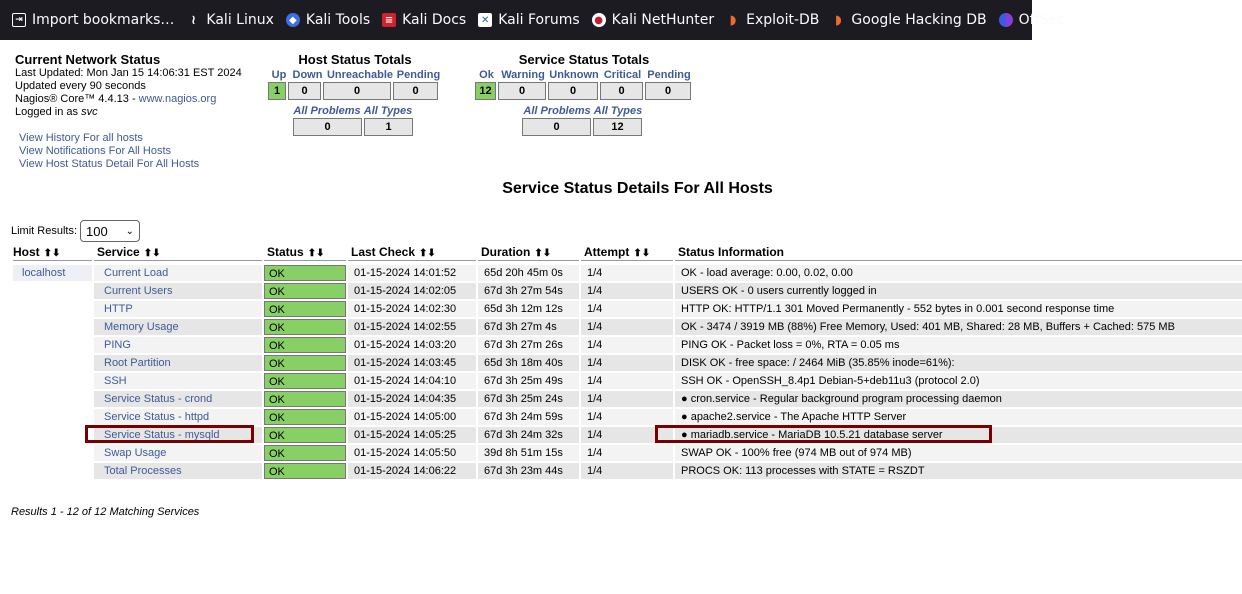 The width and height of the screenshot is (1242, 594). What do you see at coordinates (637, 188) in the screenshot?
I see `page-title: Service Status Details For All Hosts` at bounding box center [637, 188].